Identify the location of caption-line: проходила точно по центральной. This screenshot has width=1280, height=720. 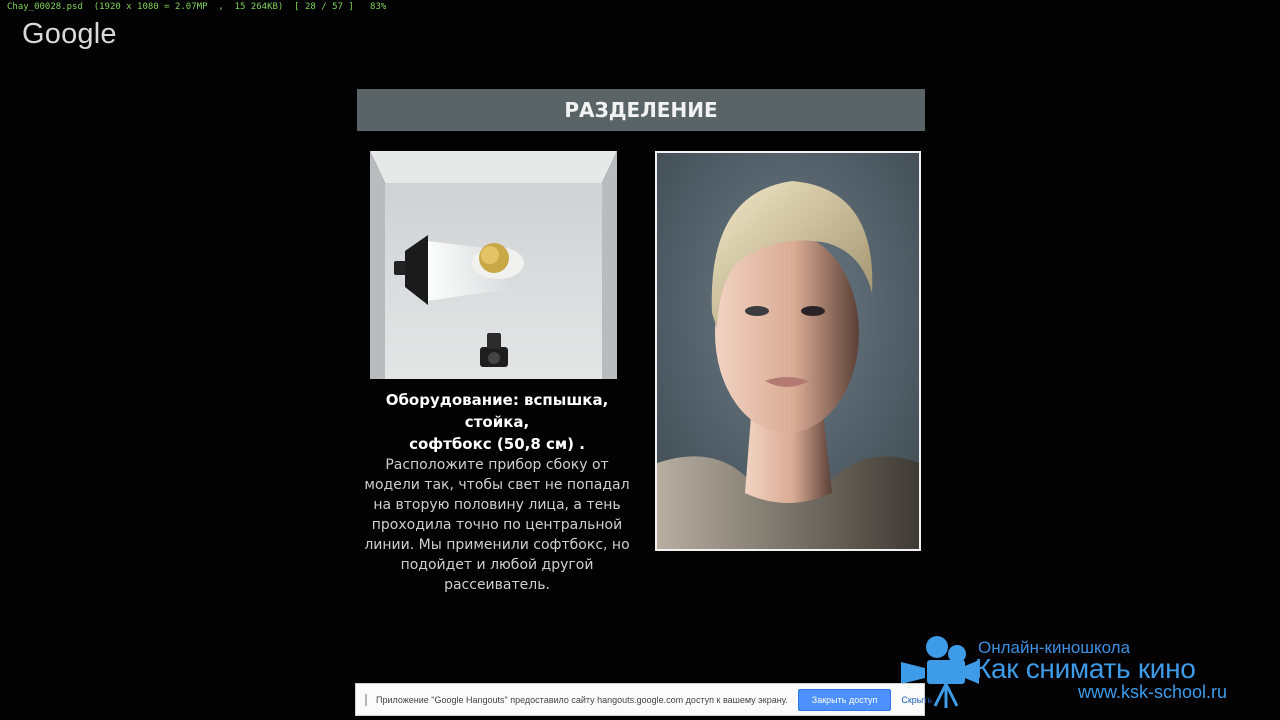
(497, 525).